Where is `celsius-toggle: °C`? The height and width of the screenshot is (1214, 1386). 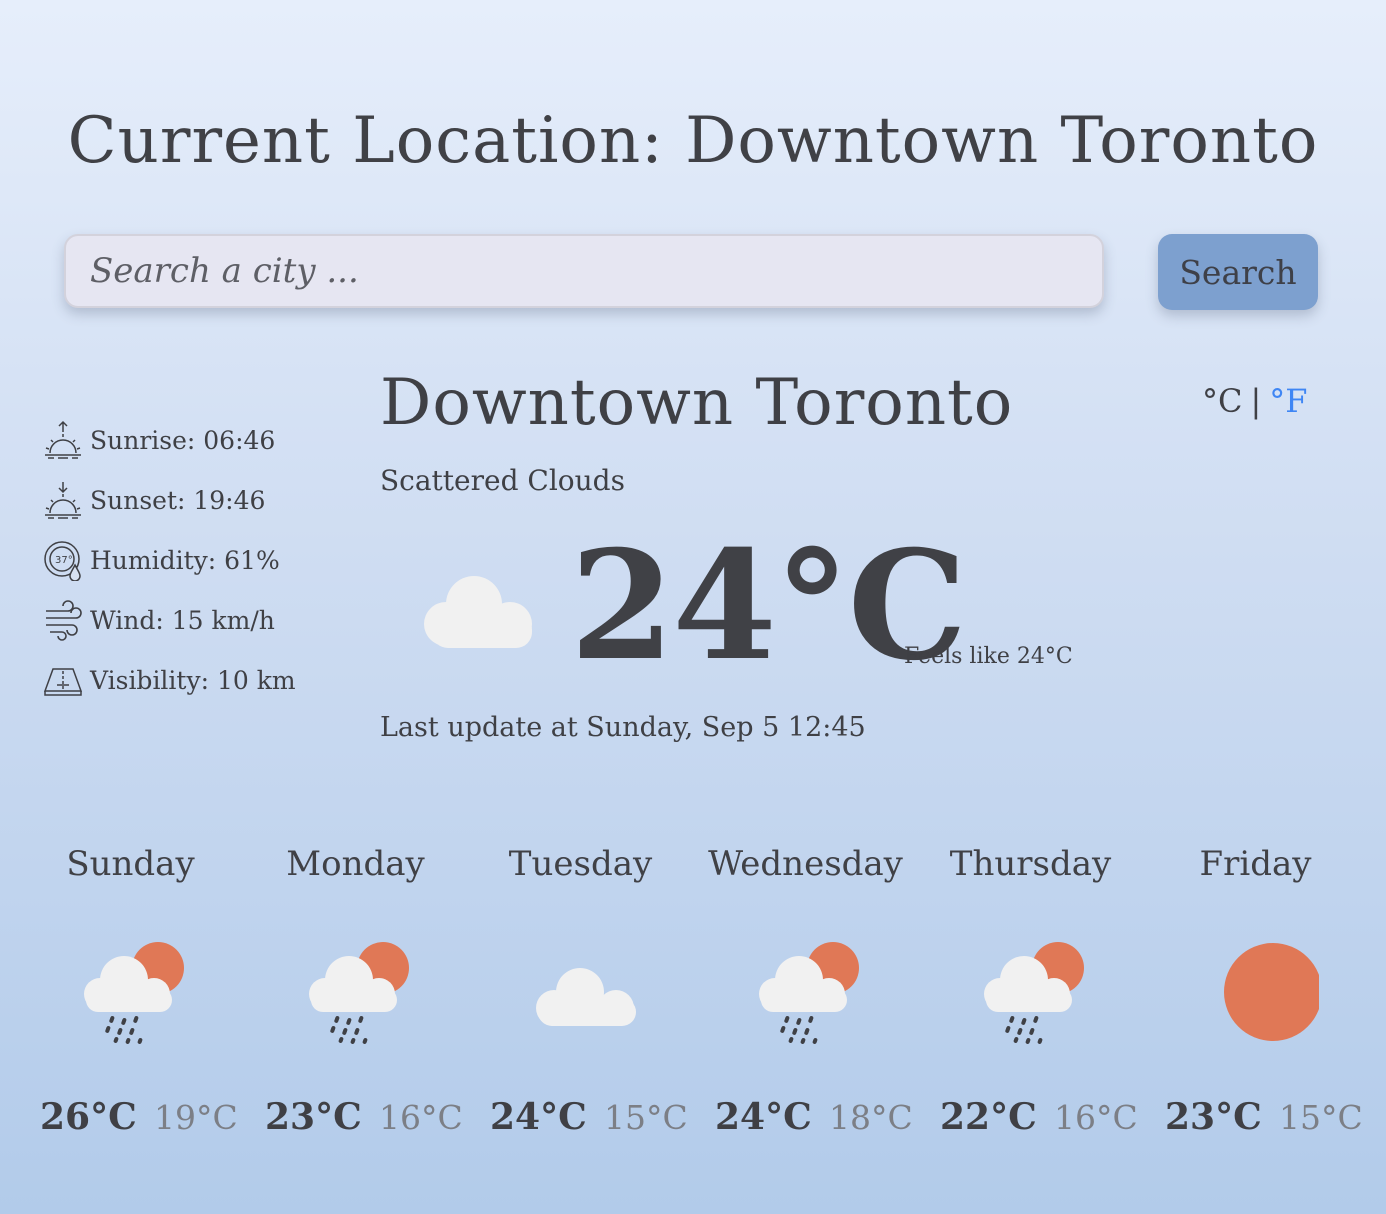 celsius-toggle: °C is located at coordinates (1222, 401).